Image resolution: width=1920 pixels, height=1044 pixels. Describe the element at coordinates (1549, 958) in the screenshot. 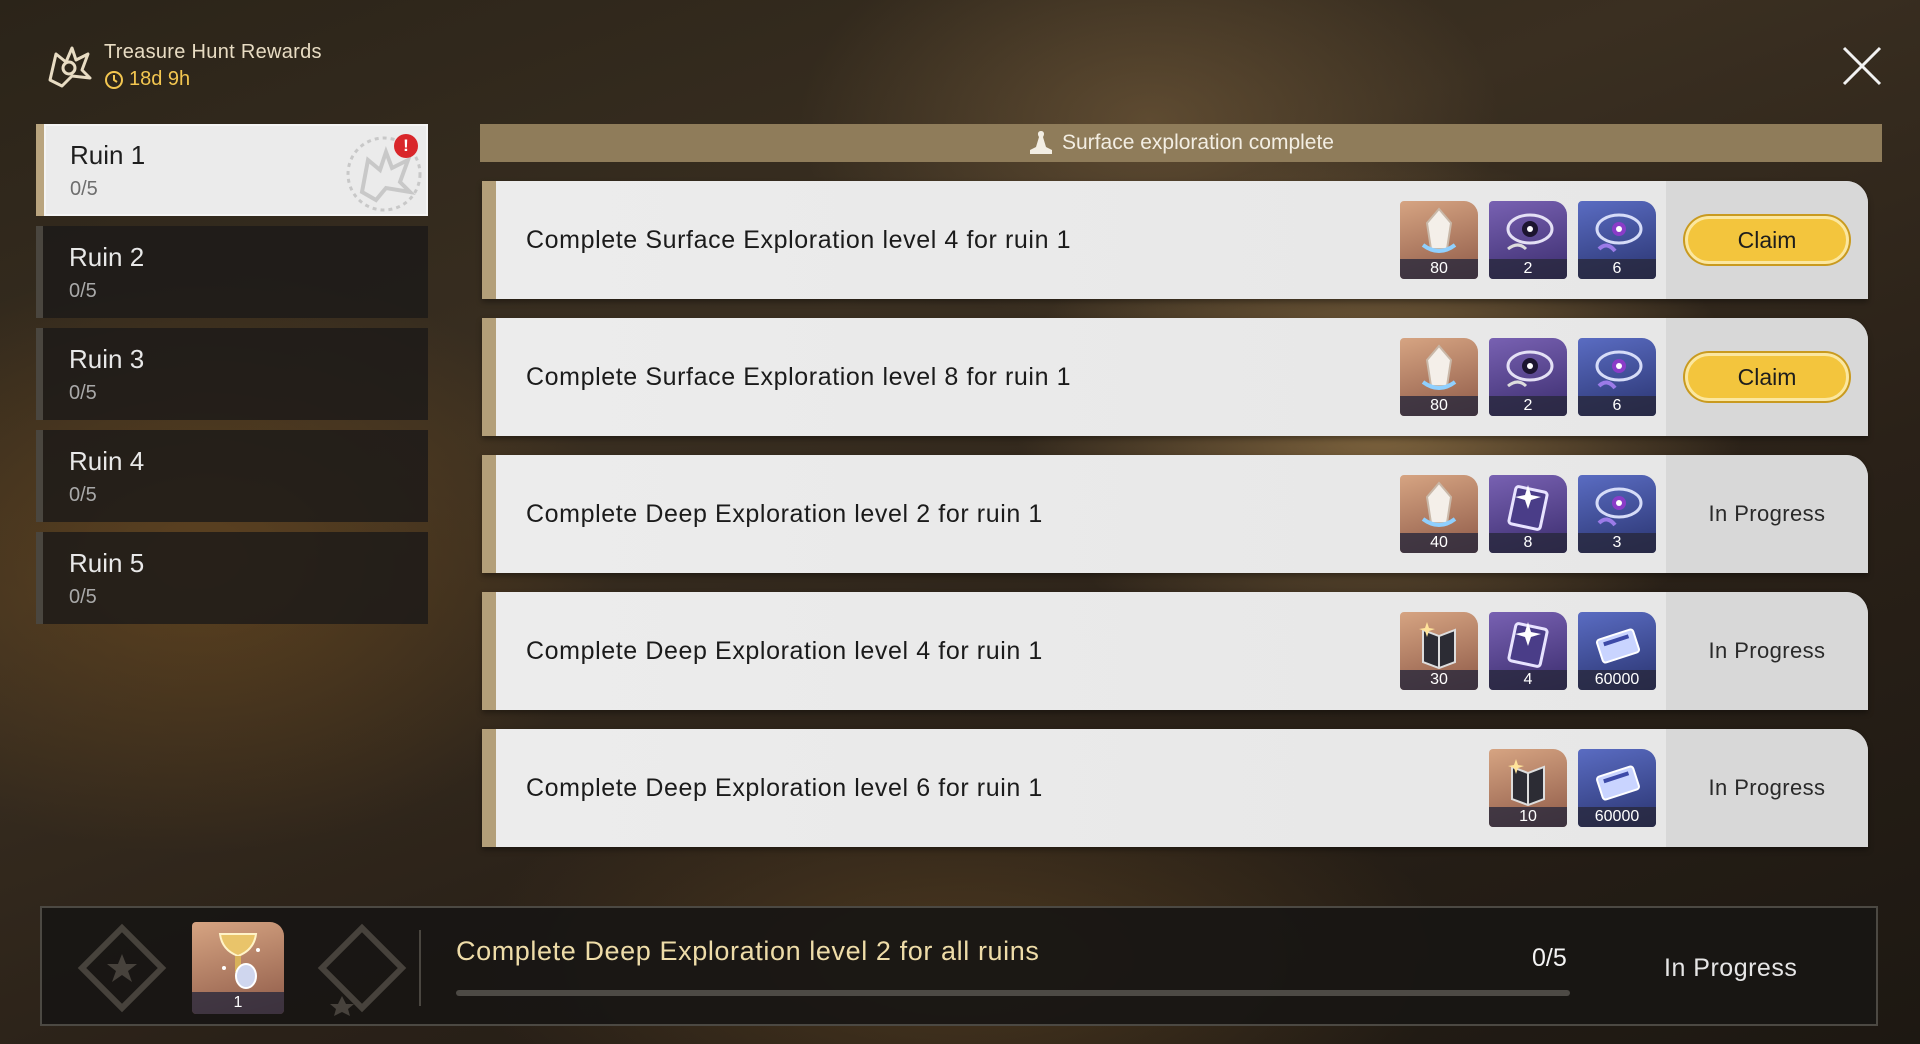

I see `final-quest-progress-count: 0/5` at that location.